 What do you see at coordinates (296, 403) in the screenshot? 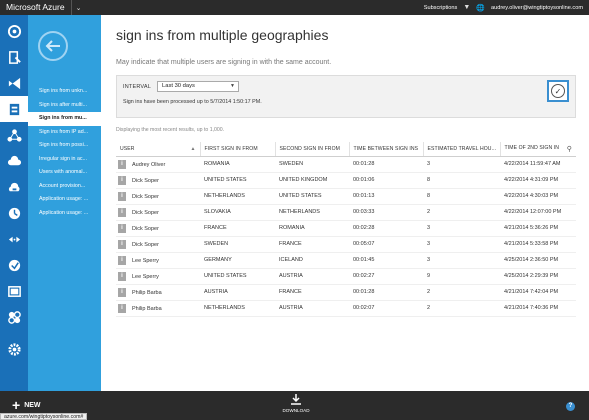
I see `download-button: DOWNLOAD` at bounding box center [296, 403].